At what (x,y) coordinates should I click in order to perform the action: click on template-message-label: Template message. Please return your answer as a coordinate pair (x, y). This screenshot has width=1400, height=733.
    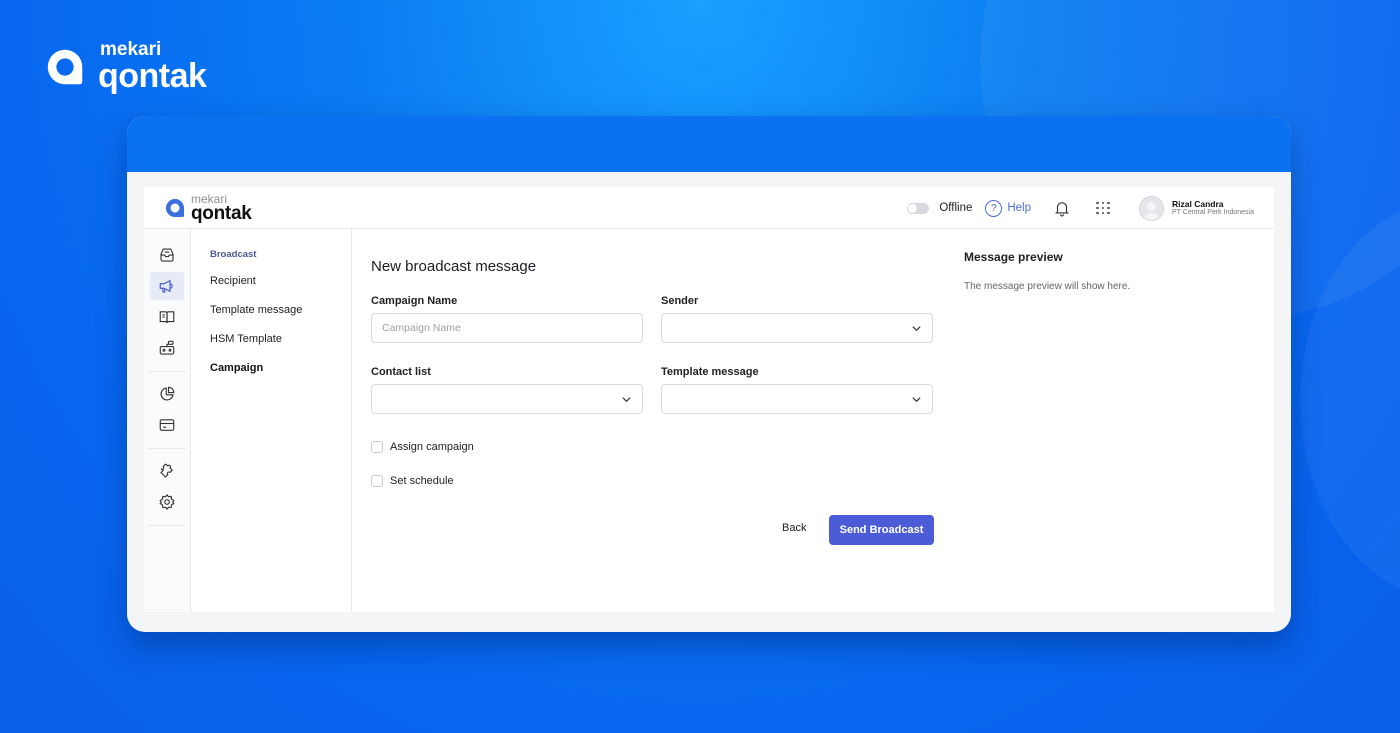
    Looking at the image, I should click on (710, 372).